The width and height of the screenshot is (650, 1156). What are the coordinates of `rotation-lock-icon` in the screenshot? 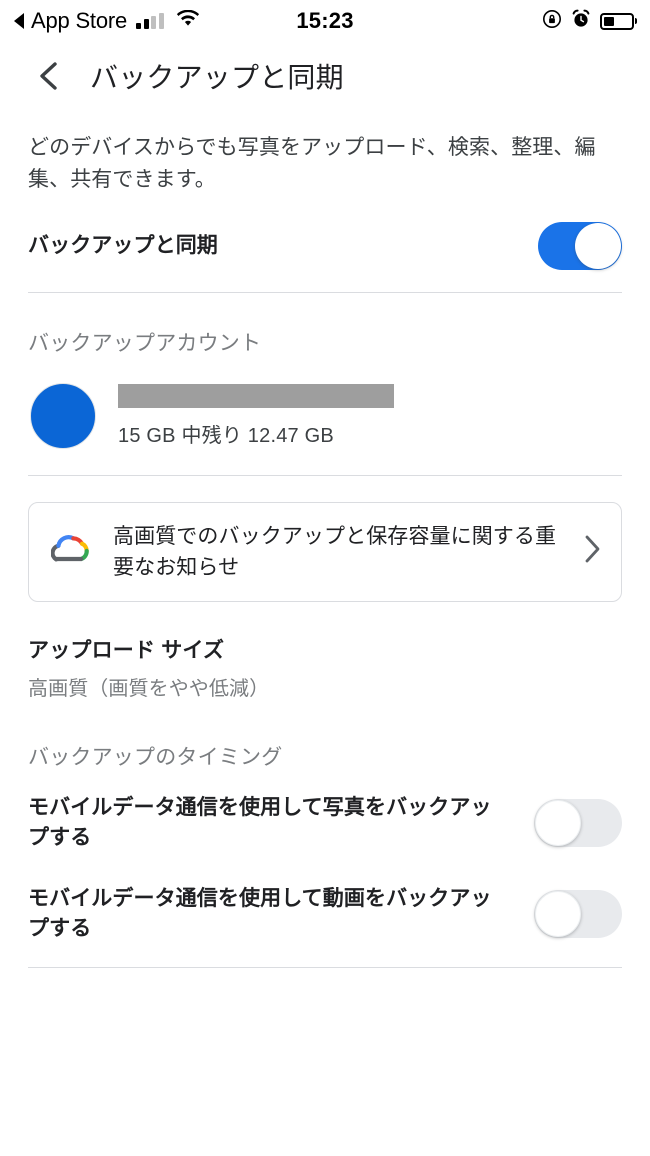 It's located at (552, 21).